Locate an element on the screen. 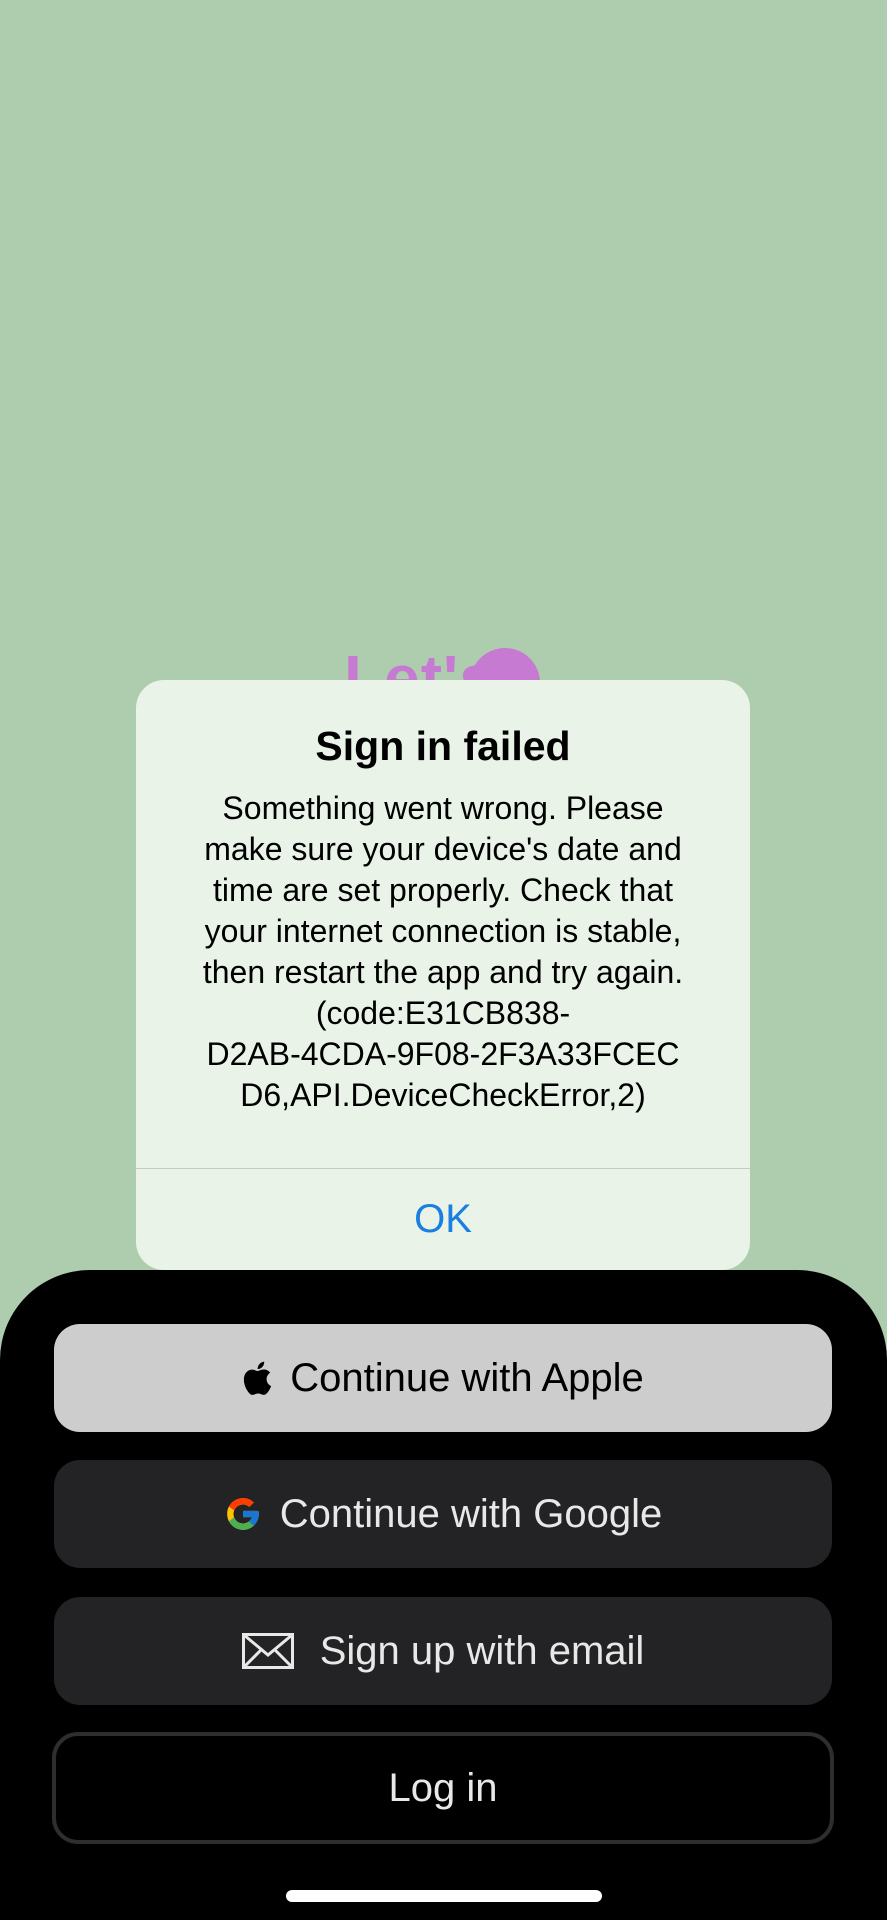 The height and width of the screenshot is (1920, 887). log-in-button: Log in is located at coordinates (443, 1788).